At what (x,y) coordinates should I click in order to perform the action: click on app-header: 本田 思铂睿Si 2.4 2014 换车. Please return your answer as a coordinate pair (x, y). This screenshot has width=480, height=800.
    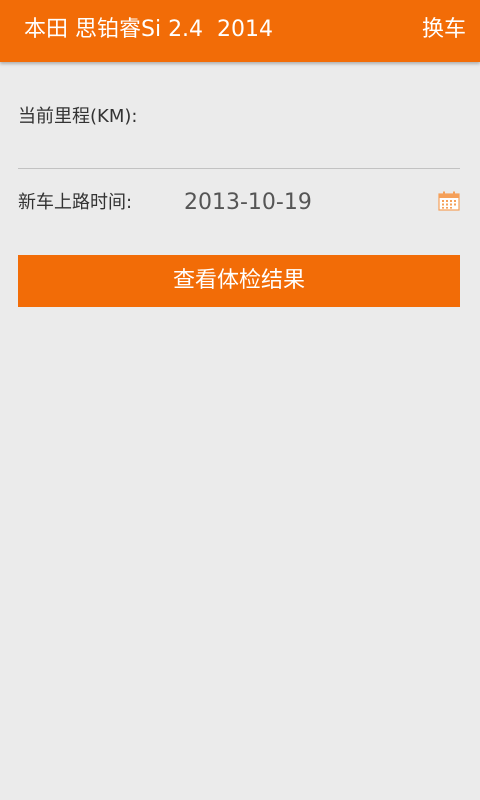
    Looking at the image, I should click on (240, 31).